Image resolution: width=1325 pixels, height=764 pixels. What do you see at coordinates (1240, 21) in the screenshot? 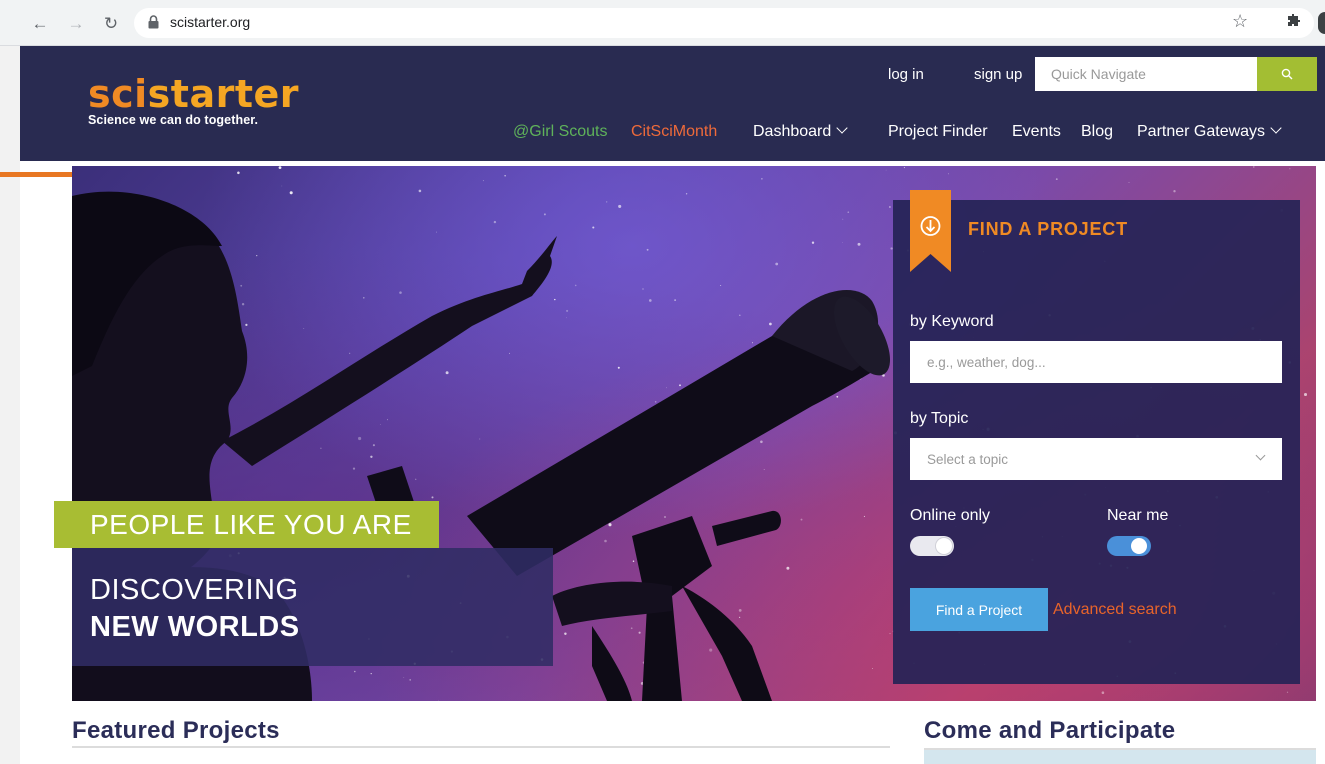
I see `bookmark-star-icon: ☆` at bounding box center [1240, 21].